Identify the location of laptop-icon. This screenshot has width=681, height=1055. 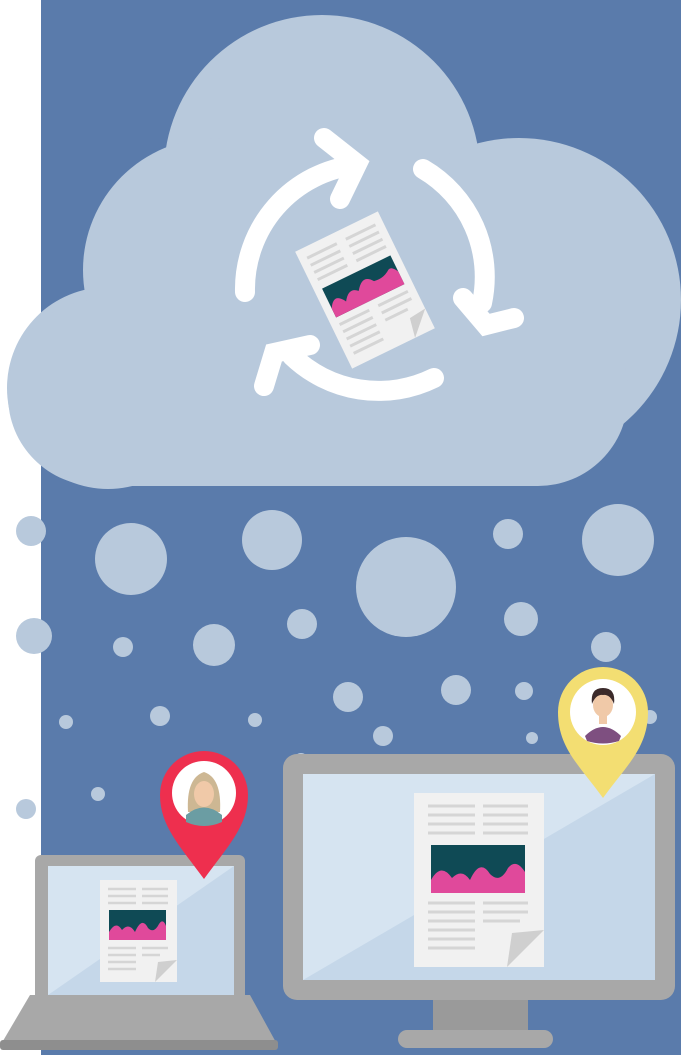
(139, 952).